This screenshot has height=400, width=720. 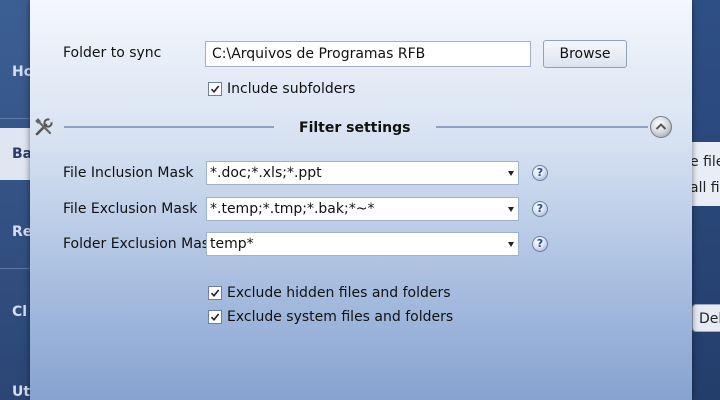 What do you see at coordinates (706, 162) in the screenshot?
I see `background-text: e file` at bounding box center [706, 162].